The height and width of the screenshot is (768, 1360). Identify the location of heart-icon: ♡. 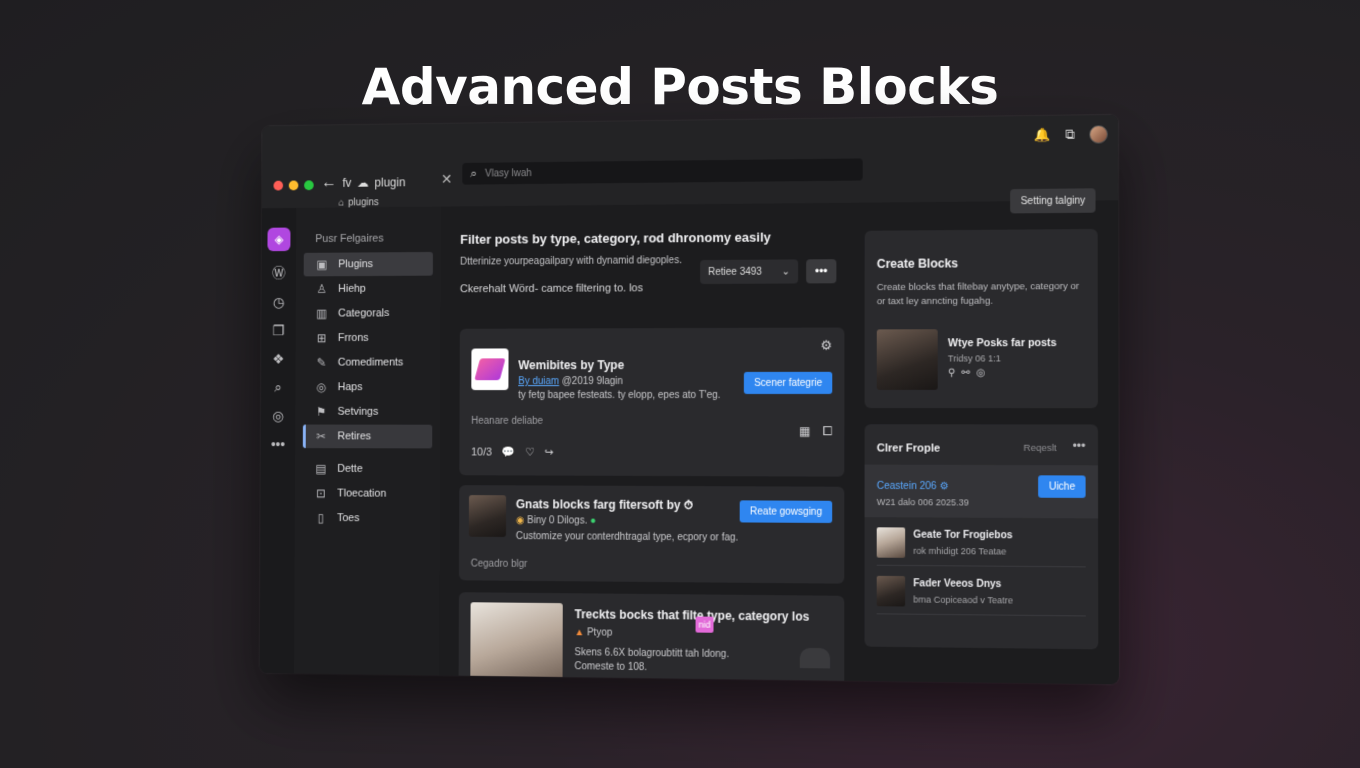
(530, 452).